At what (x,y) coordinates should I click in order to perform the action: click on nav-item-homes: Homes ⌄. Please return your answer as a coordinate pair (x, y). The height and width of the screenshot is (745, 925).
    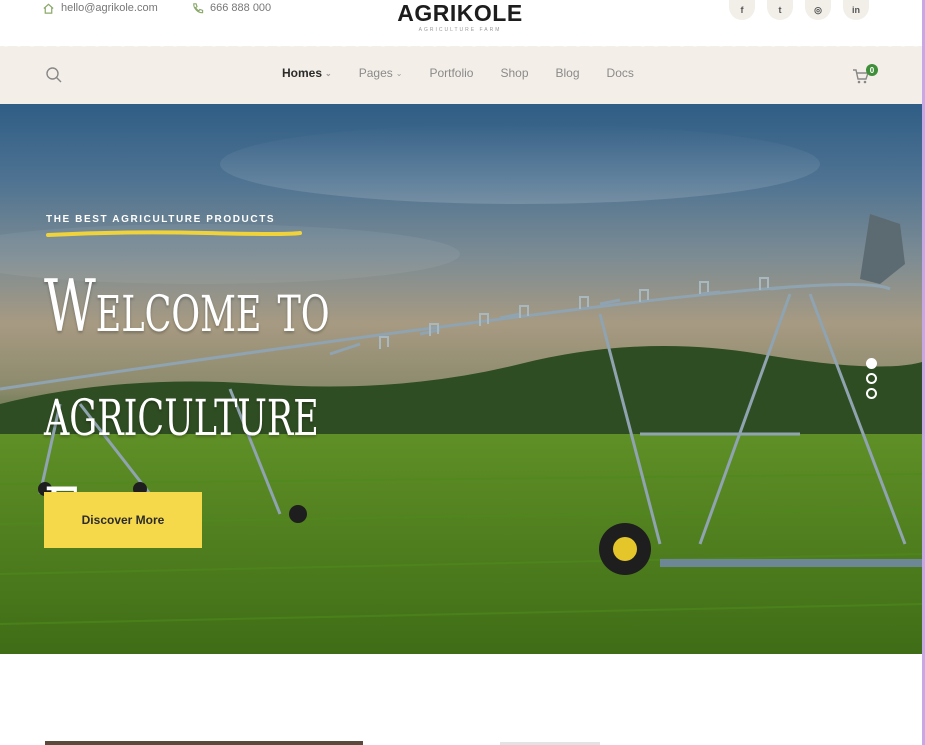
    Looking at the image, I should click on (307, 73).